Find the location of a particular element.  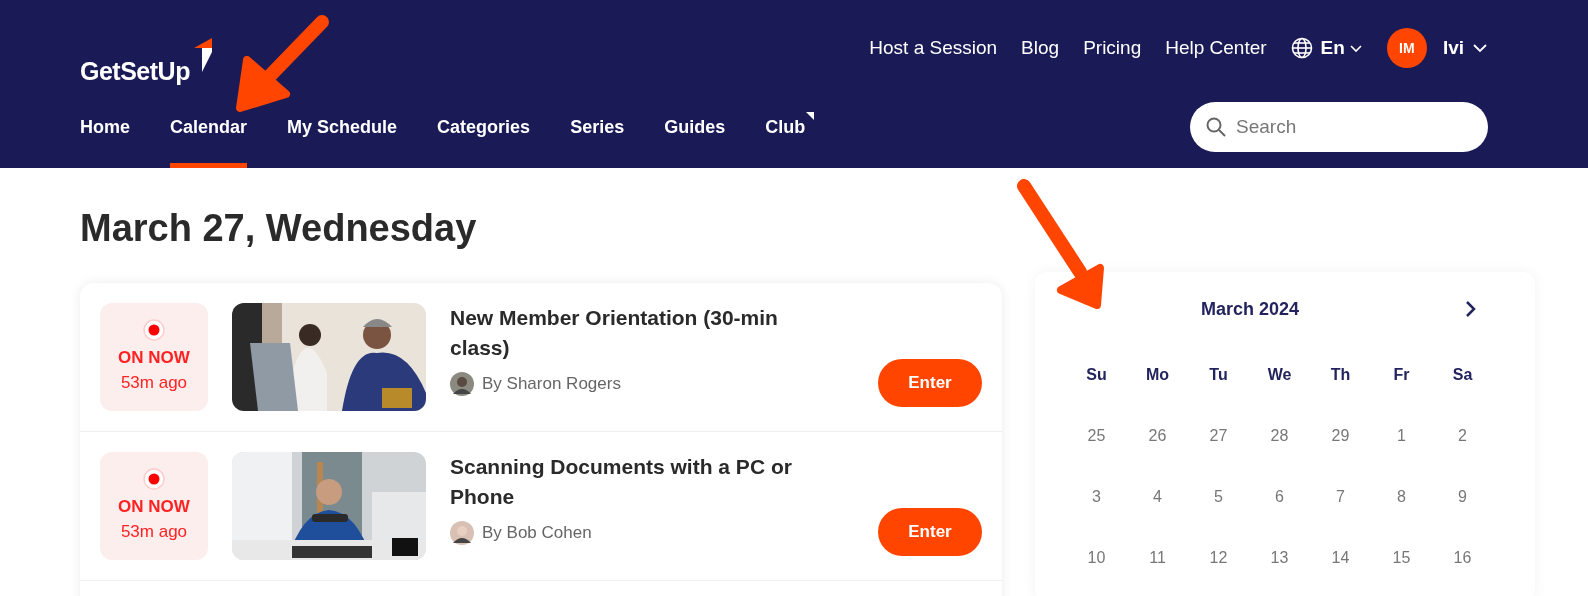

nav-tab: Guides is located at coordinates (695, 141).